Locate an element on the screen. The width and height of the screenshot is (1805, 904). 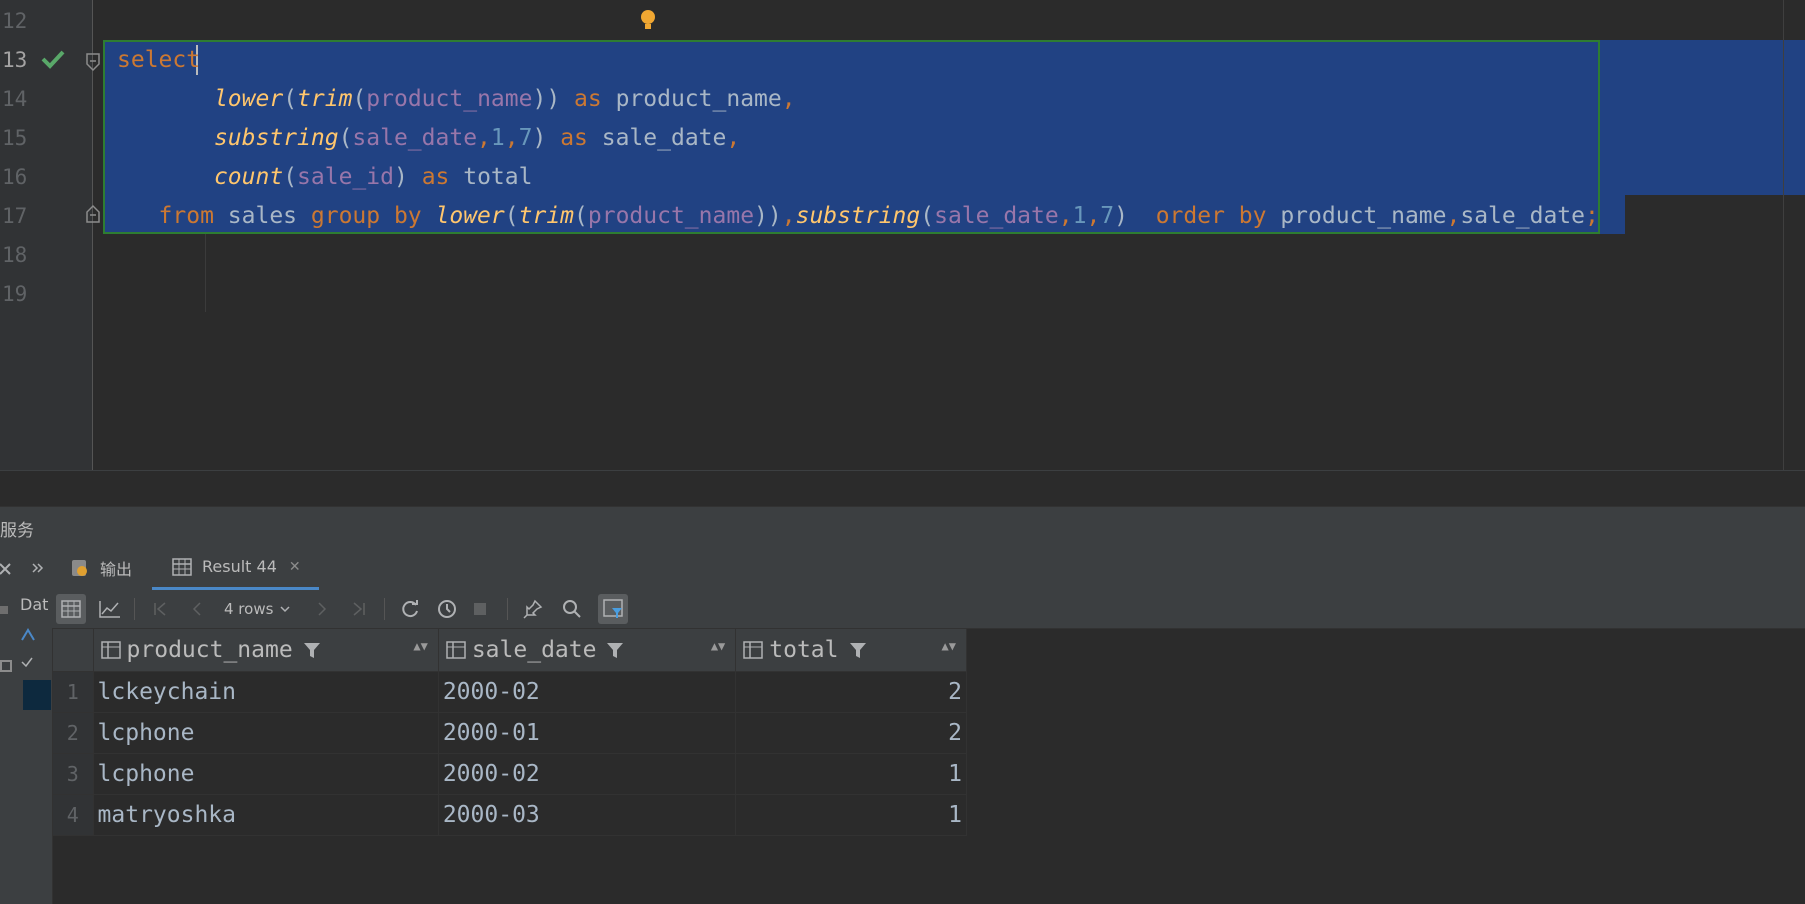
refresh-icon is located at coordinates (410, 609).